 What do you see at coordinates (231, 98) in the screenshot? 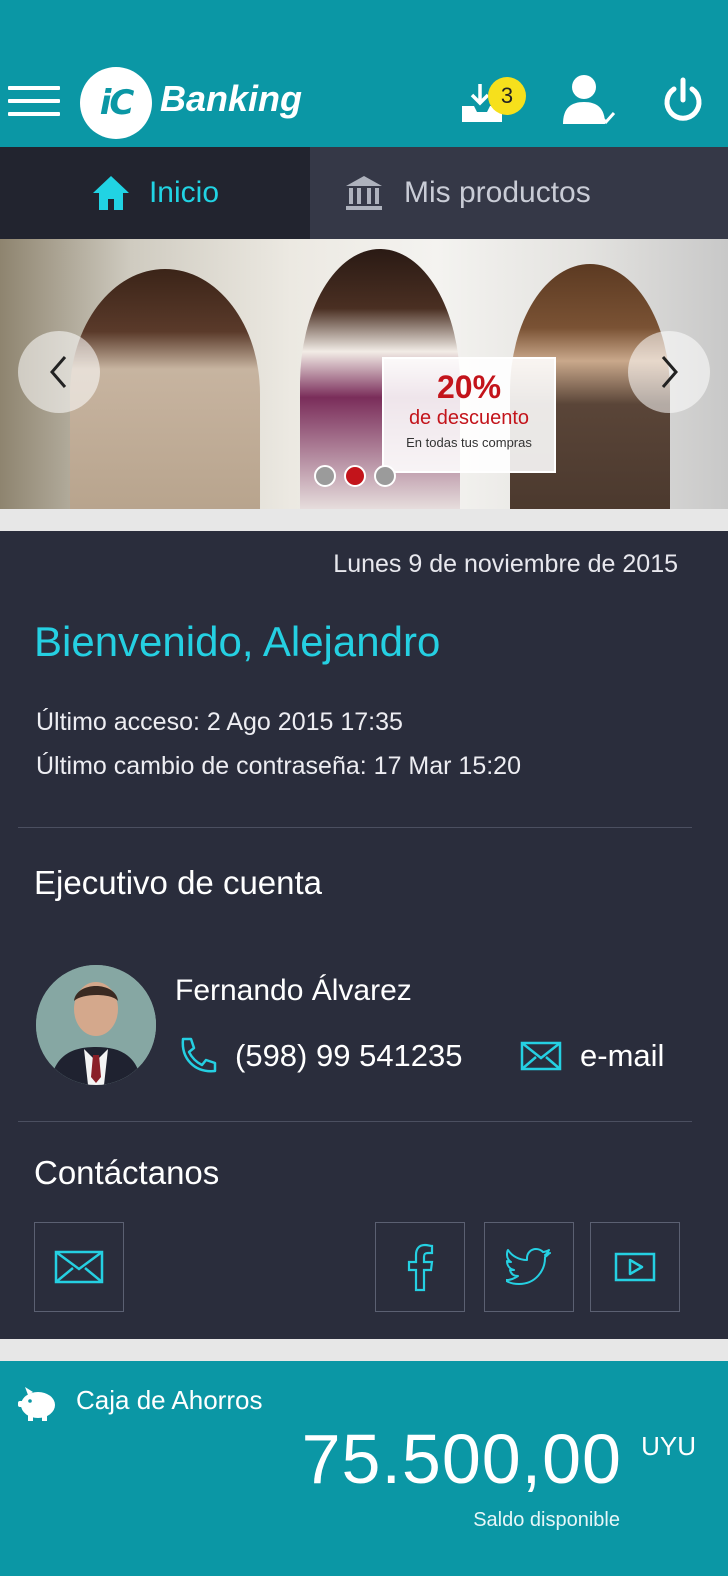
I see `brand-name: Banking` at bounding box center [231, 98].